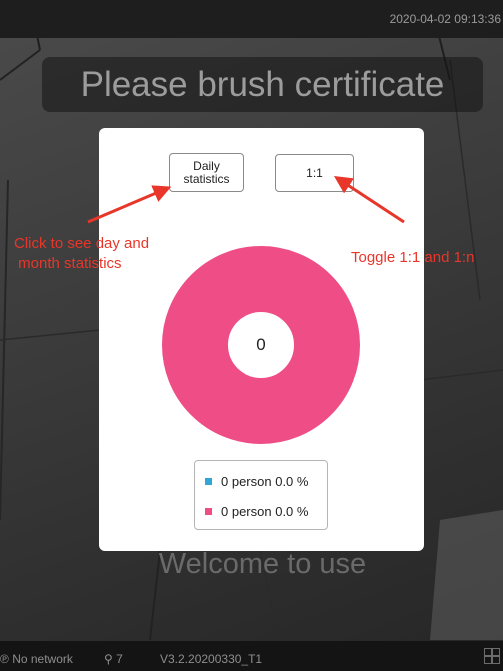 This screenshot has width=503, height=671. I want to click on prompt-text: Please brush certificate, so click(262, 84).